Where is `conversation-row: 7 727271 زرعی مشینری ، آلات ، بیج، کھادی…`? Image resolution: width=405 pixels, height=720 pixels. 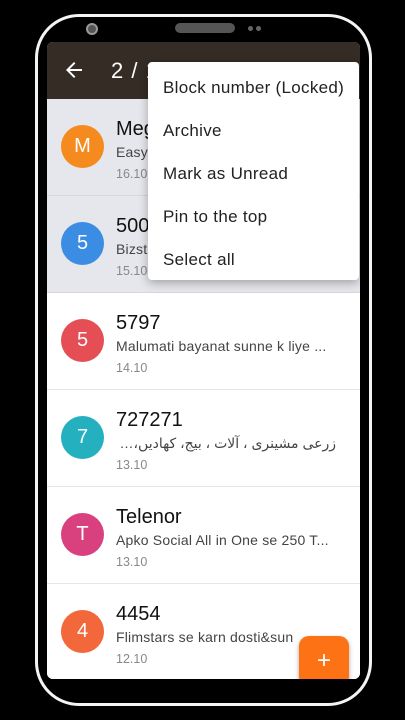
conversation-row: 7 727271 زرعی مشینری ، آلات ، بیج، کھادی… is located at coordinates (203, 438).